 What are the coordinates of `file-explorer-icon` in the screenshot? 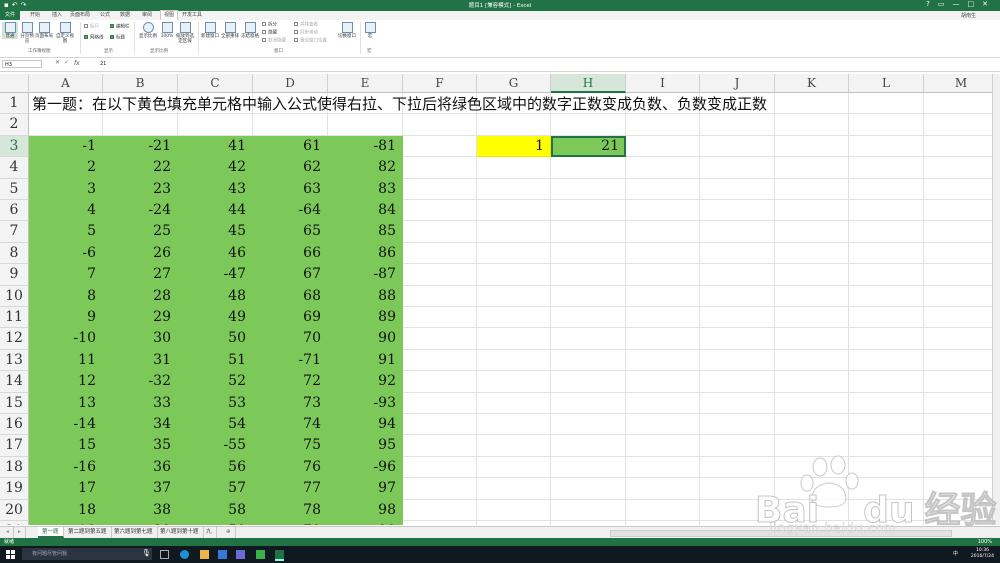 It's located at (204, 554).